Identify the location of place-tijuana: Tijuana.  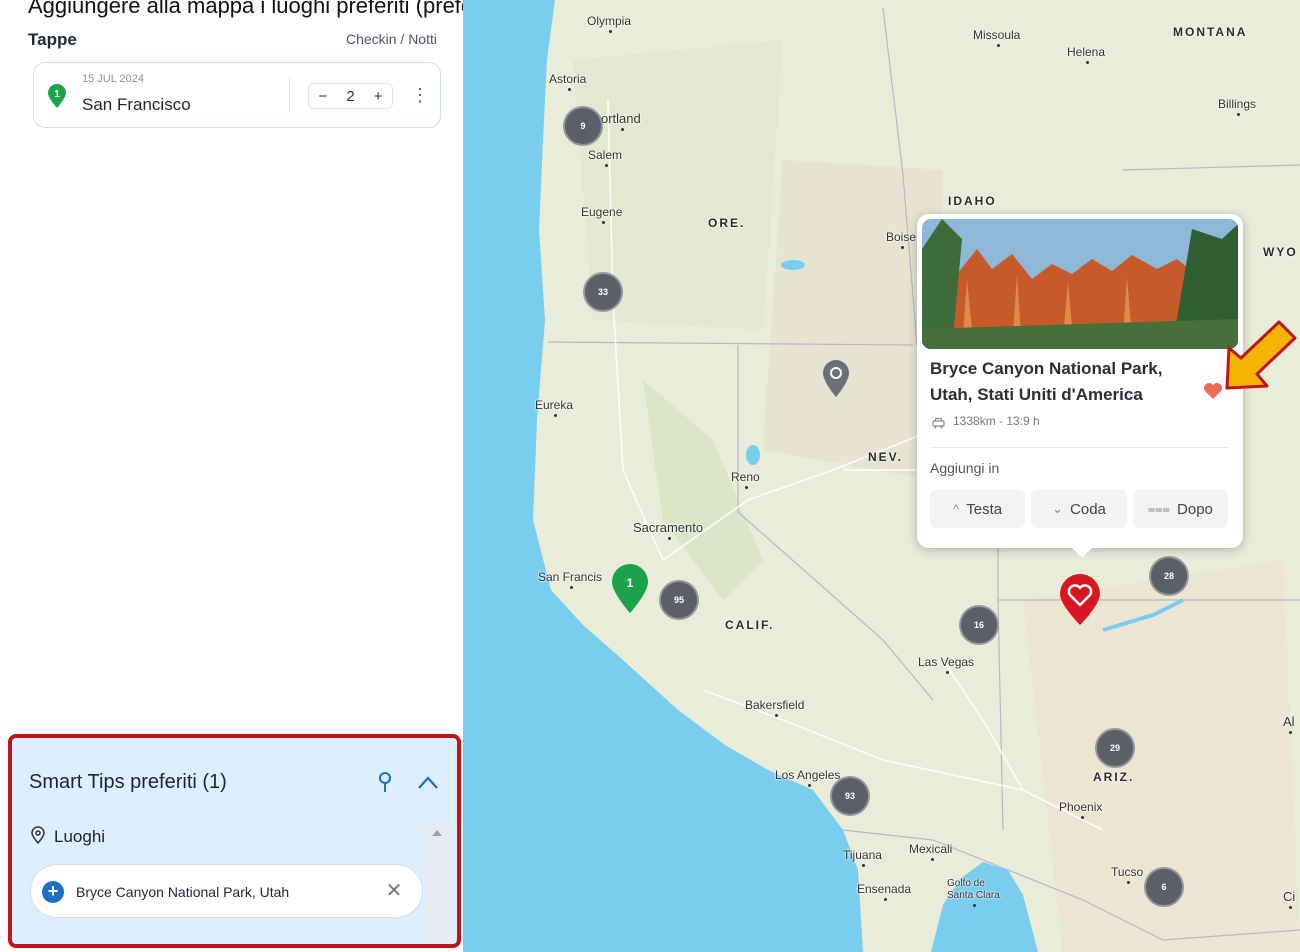
(862, 857).